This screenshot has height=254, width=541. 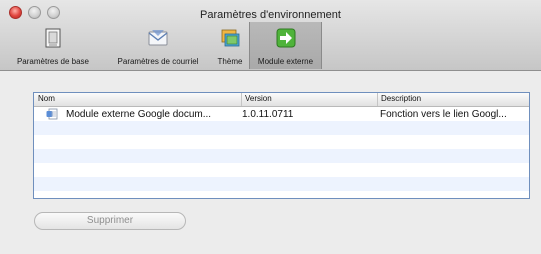 I want to click on tab-mail-settings: Paramètres de courriel, so click(x=158, y=45).